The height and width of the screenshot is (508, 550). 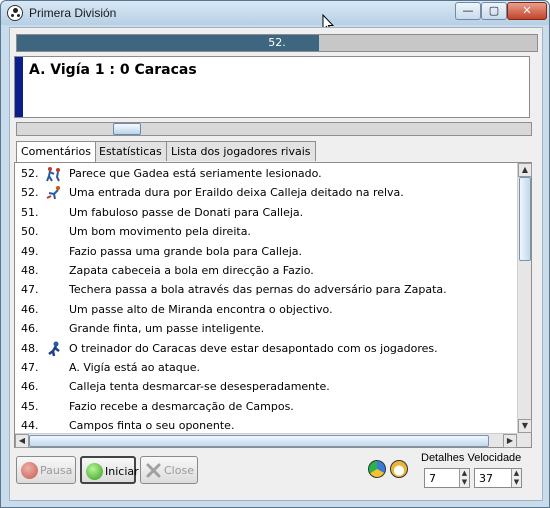 What do you see at coordinates (56, 151) in the screenshot?
I see `tab-comentarios: Comentários` at bounding box center [56, 151].